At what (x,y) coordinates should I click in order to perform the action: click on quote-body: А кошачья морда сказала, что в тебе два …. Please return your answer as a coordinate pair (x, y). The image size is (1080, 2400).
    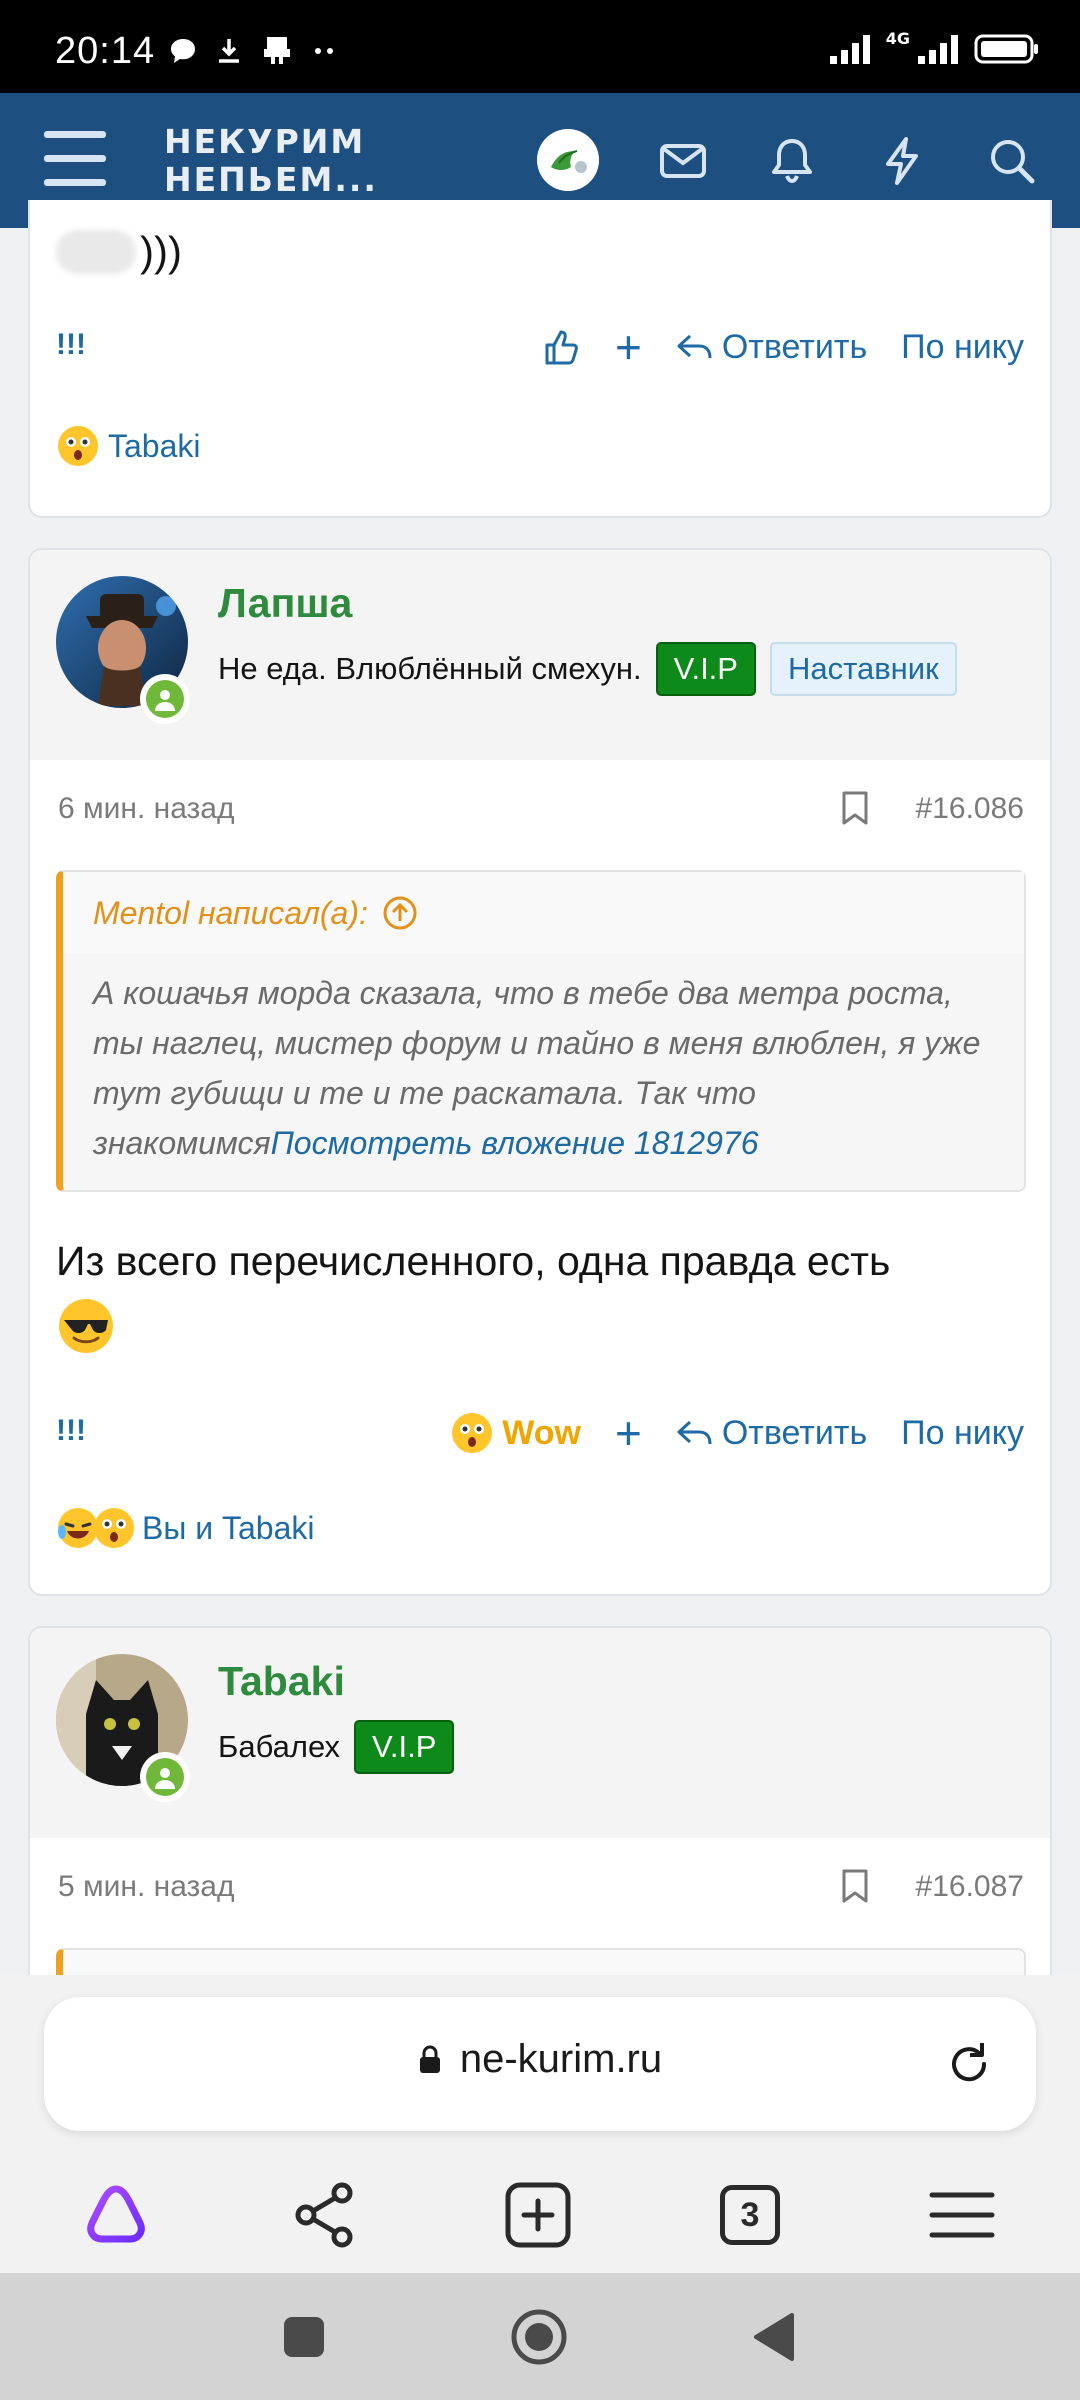
    Looking at the image, I should click on (543, 1072).